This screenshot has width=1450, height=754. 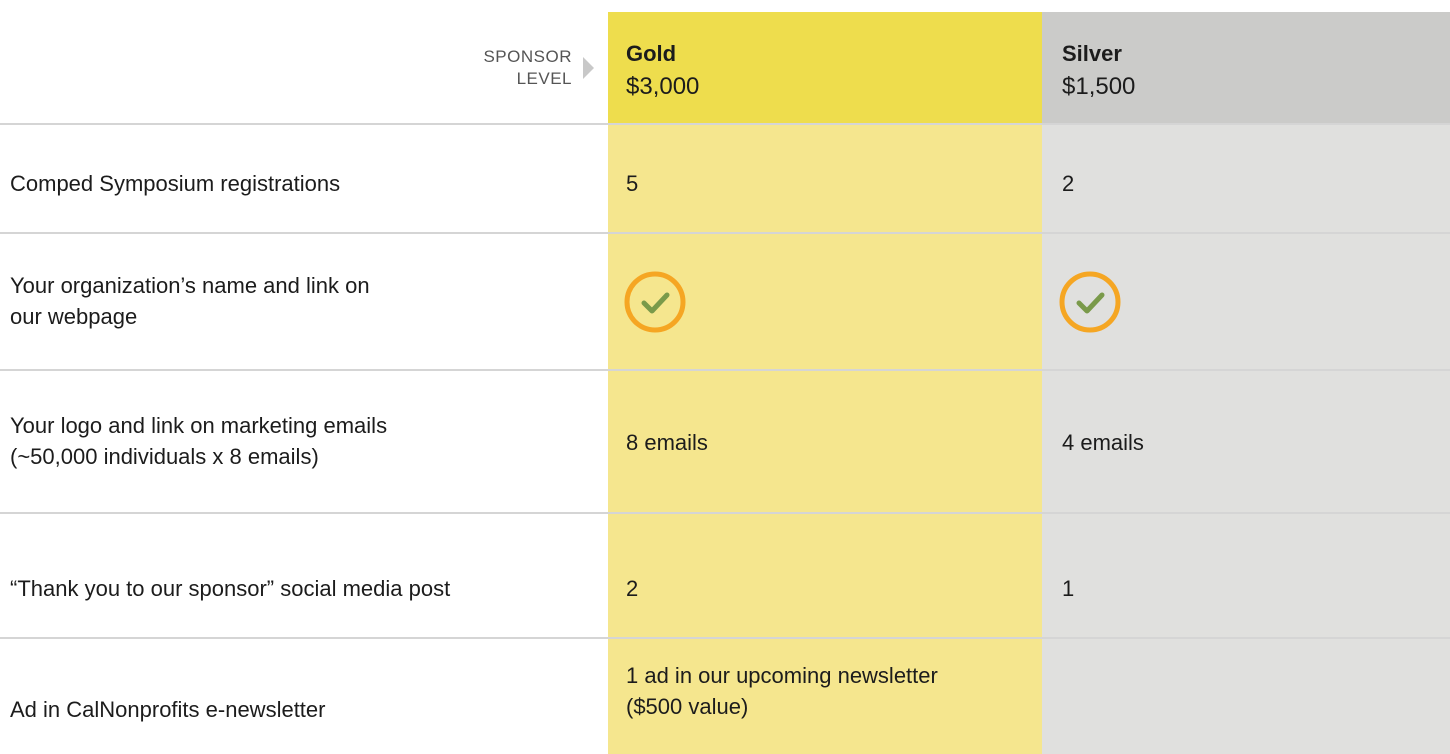 I want to click on gold-tier-name: Gold, so click(x=651, y=53).